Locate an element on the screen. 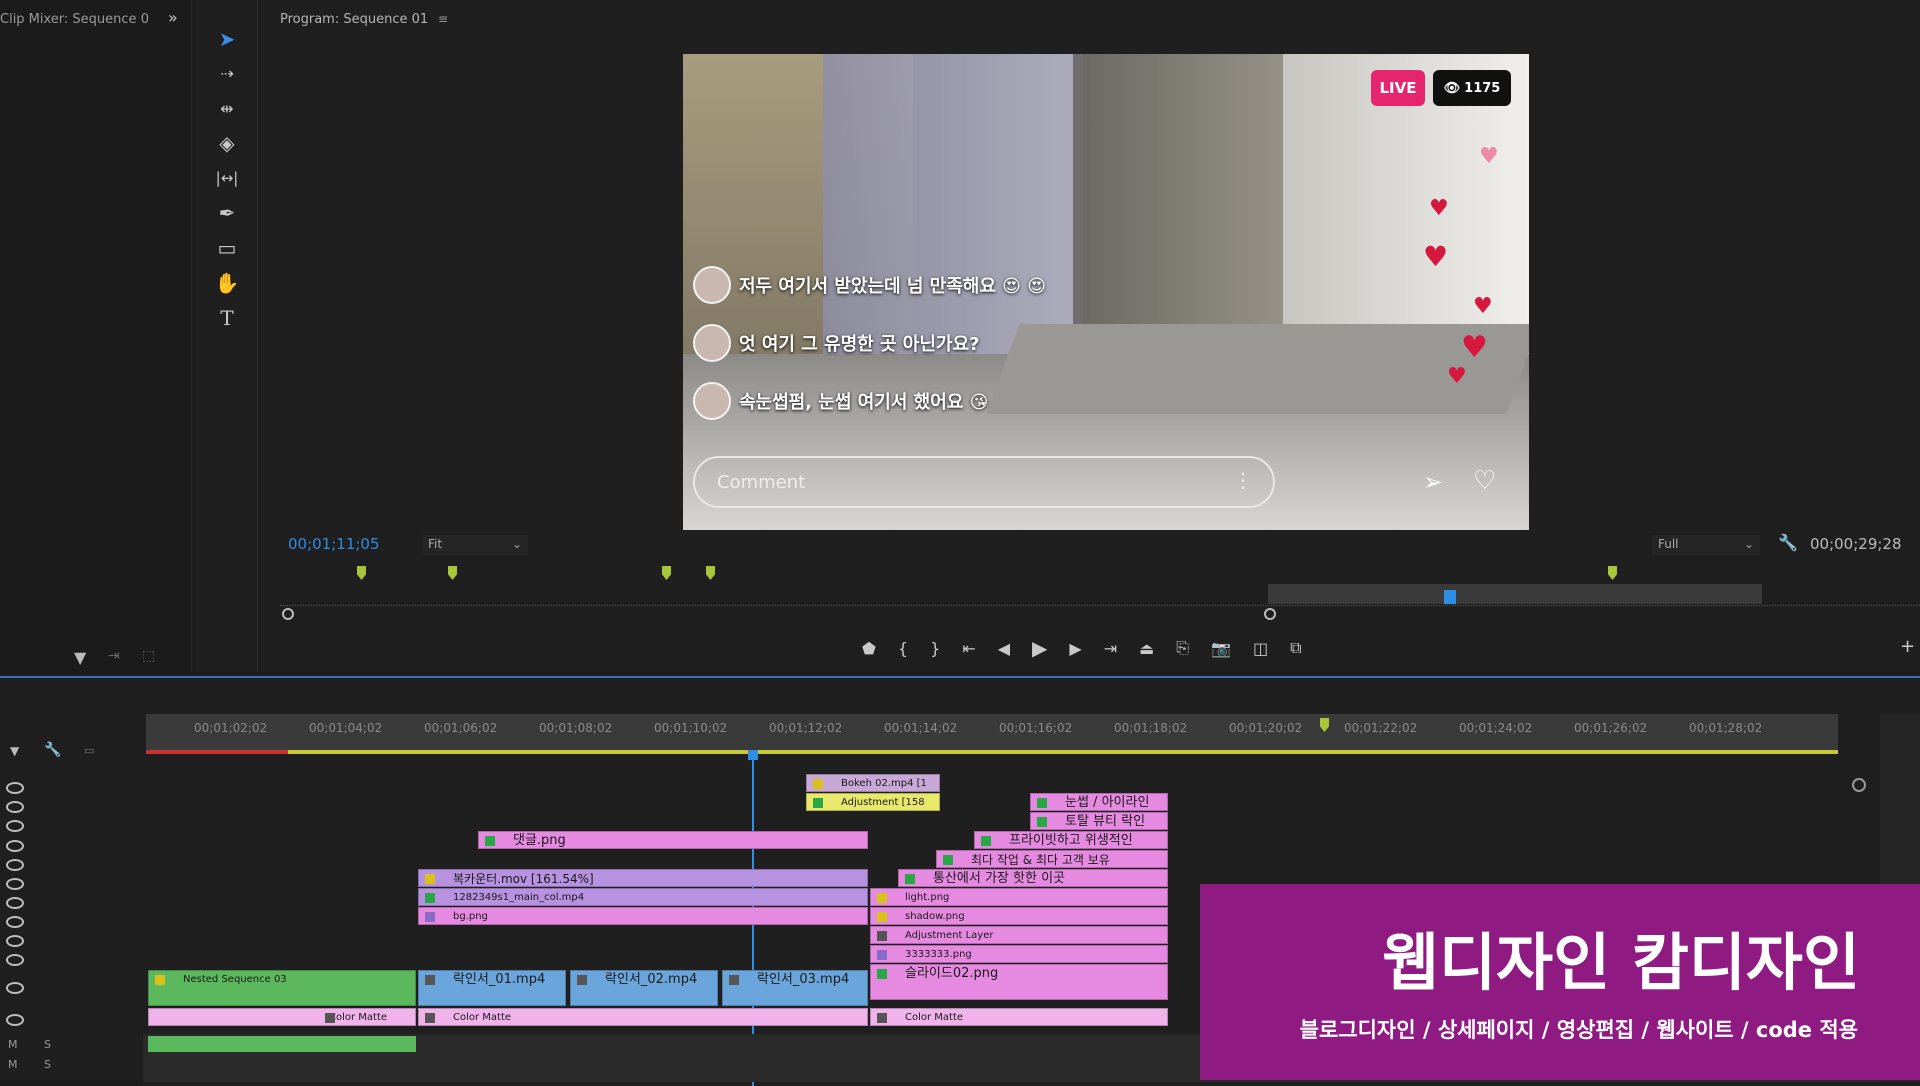 This screenshot has width=1920, height=1086. monitor-playhead is located at coordinates (1450, 597).